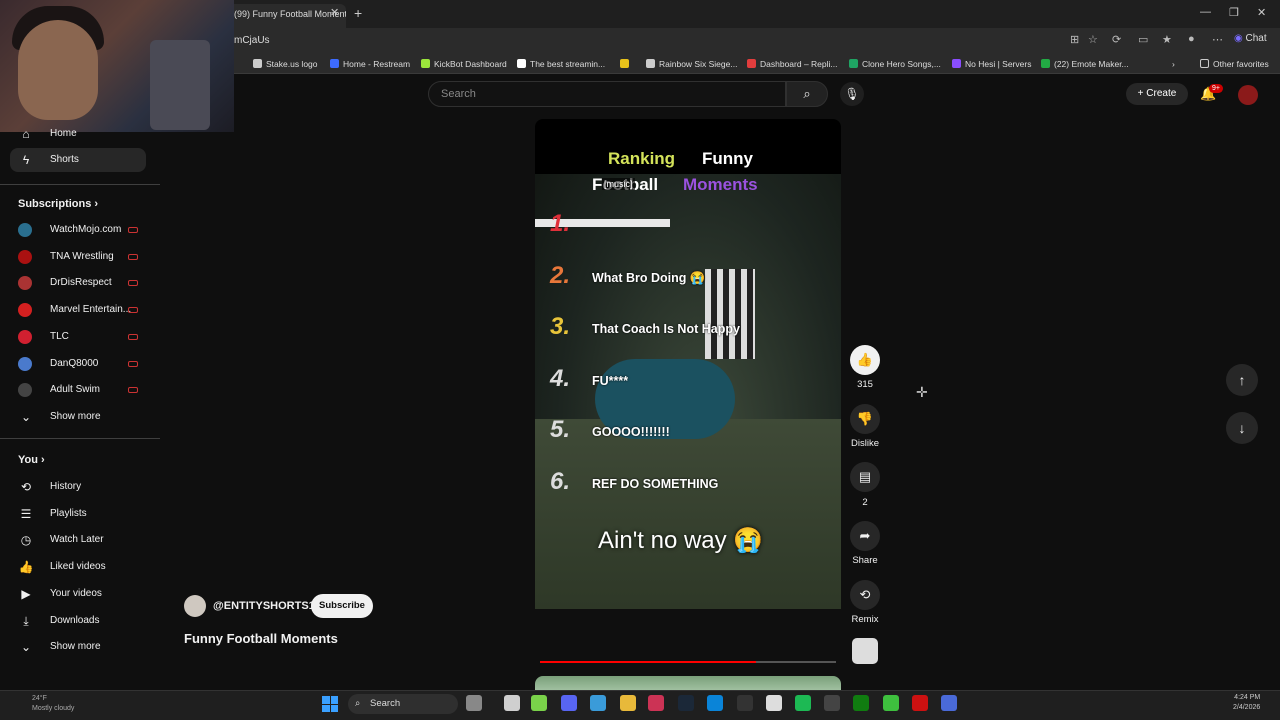 The height and width of the screenshot is (720, 1280). I want to click on sidebar-item-you: ▶ Your videos, so click(78, 594).